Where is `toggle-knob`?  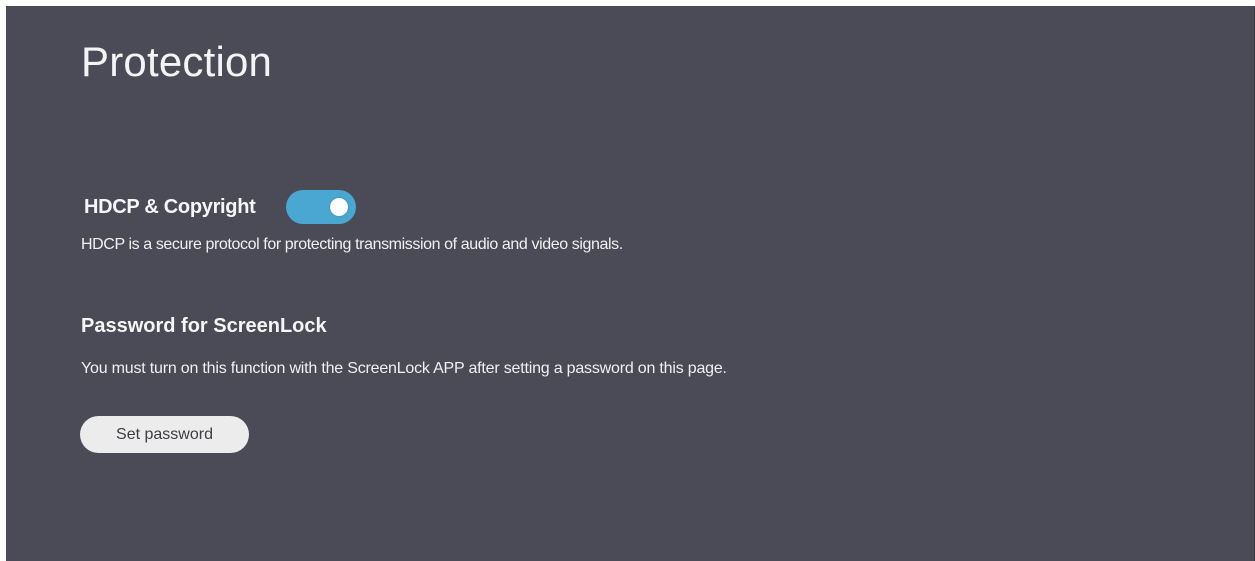
toggle-knob is located at coordinates (338, 207).